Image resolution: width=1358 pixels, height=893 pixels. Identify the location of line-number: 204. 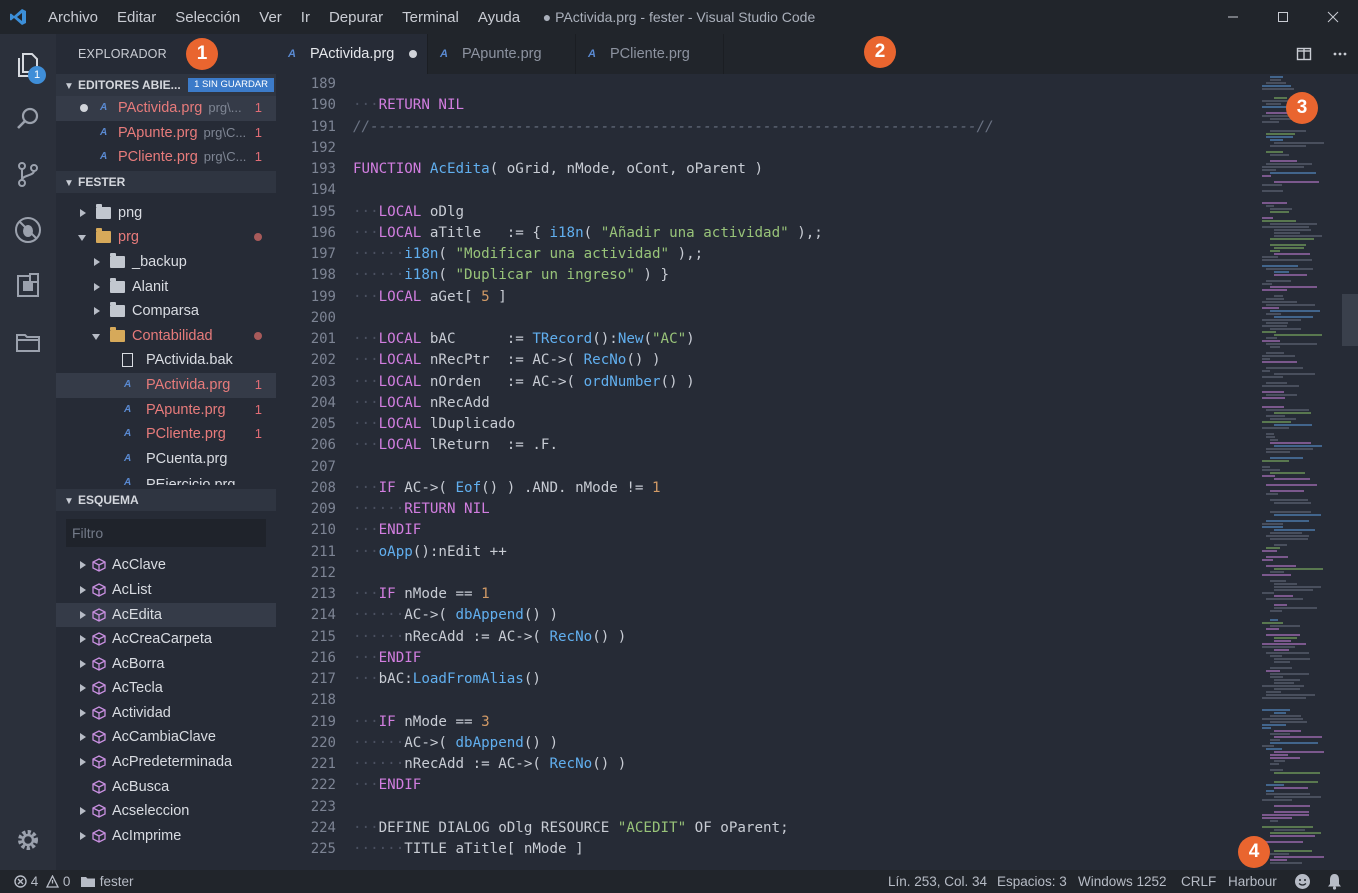
(323, 402).